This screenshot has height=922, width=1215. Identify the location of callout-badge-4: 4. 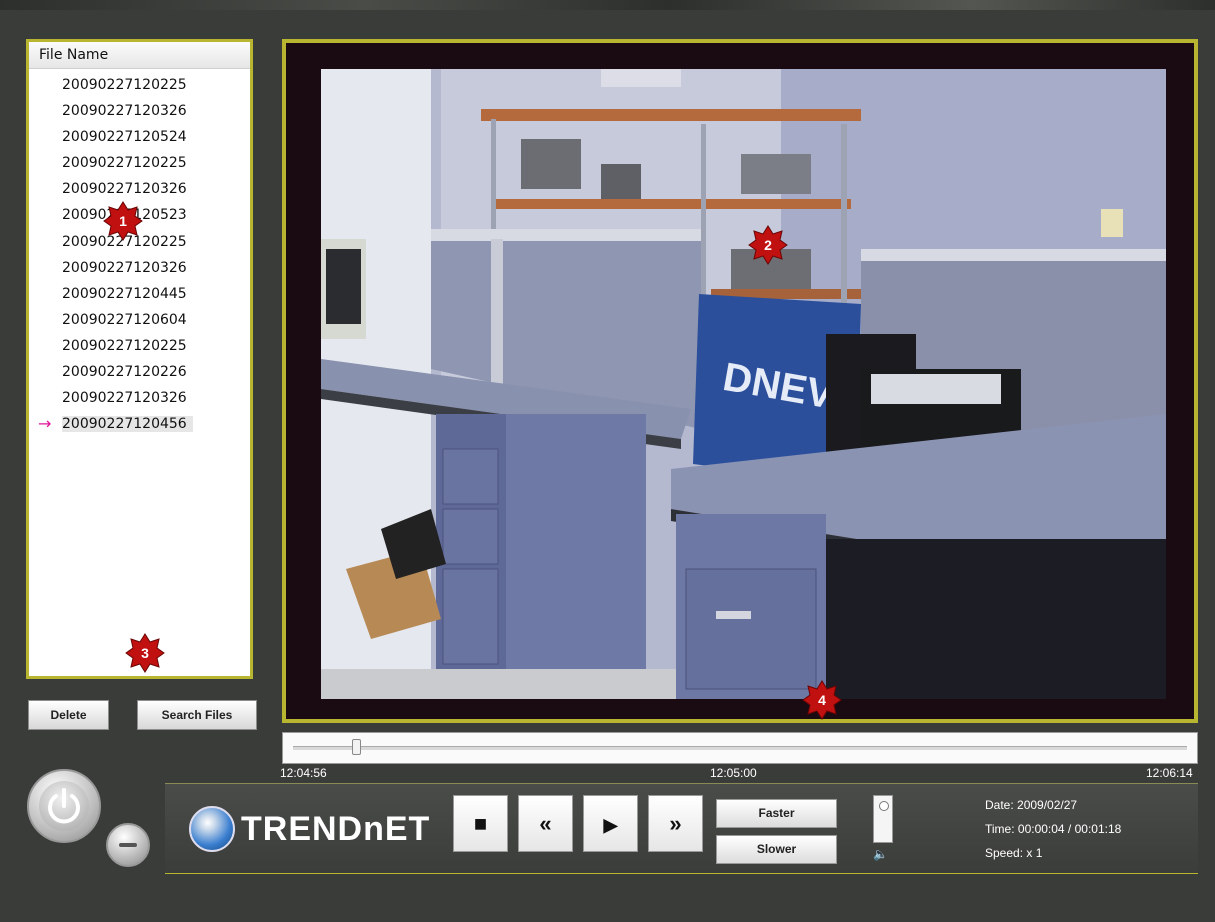
(822, 700).